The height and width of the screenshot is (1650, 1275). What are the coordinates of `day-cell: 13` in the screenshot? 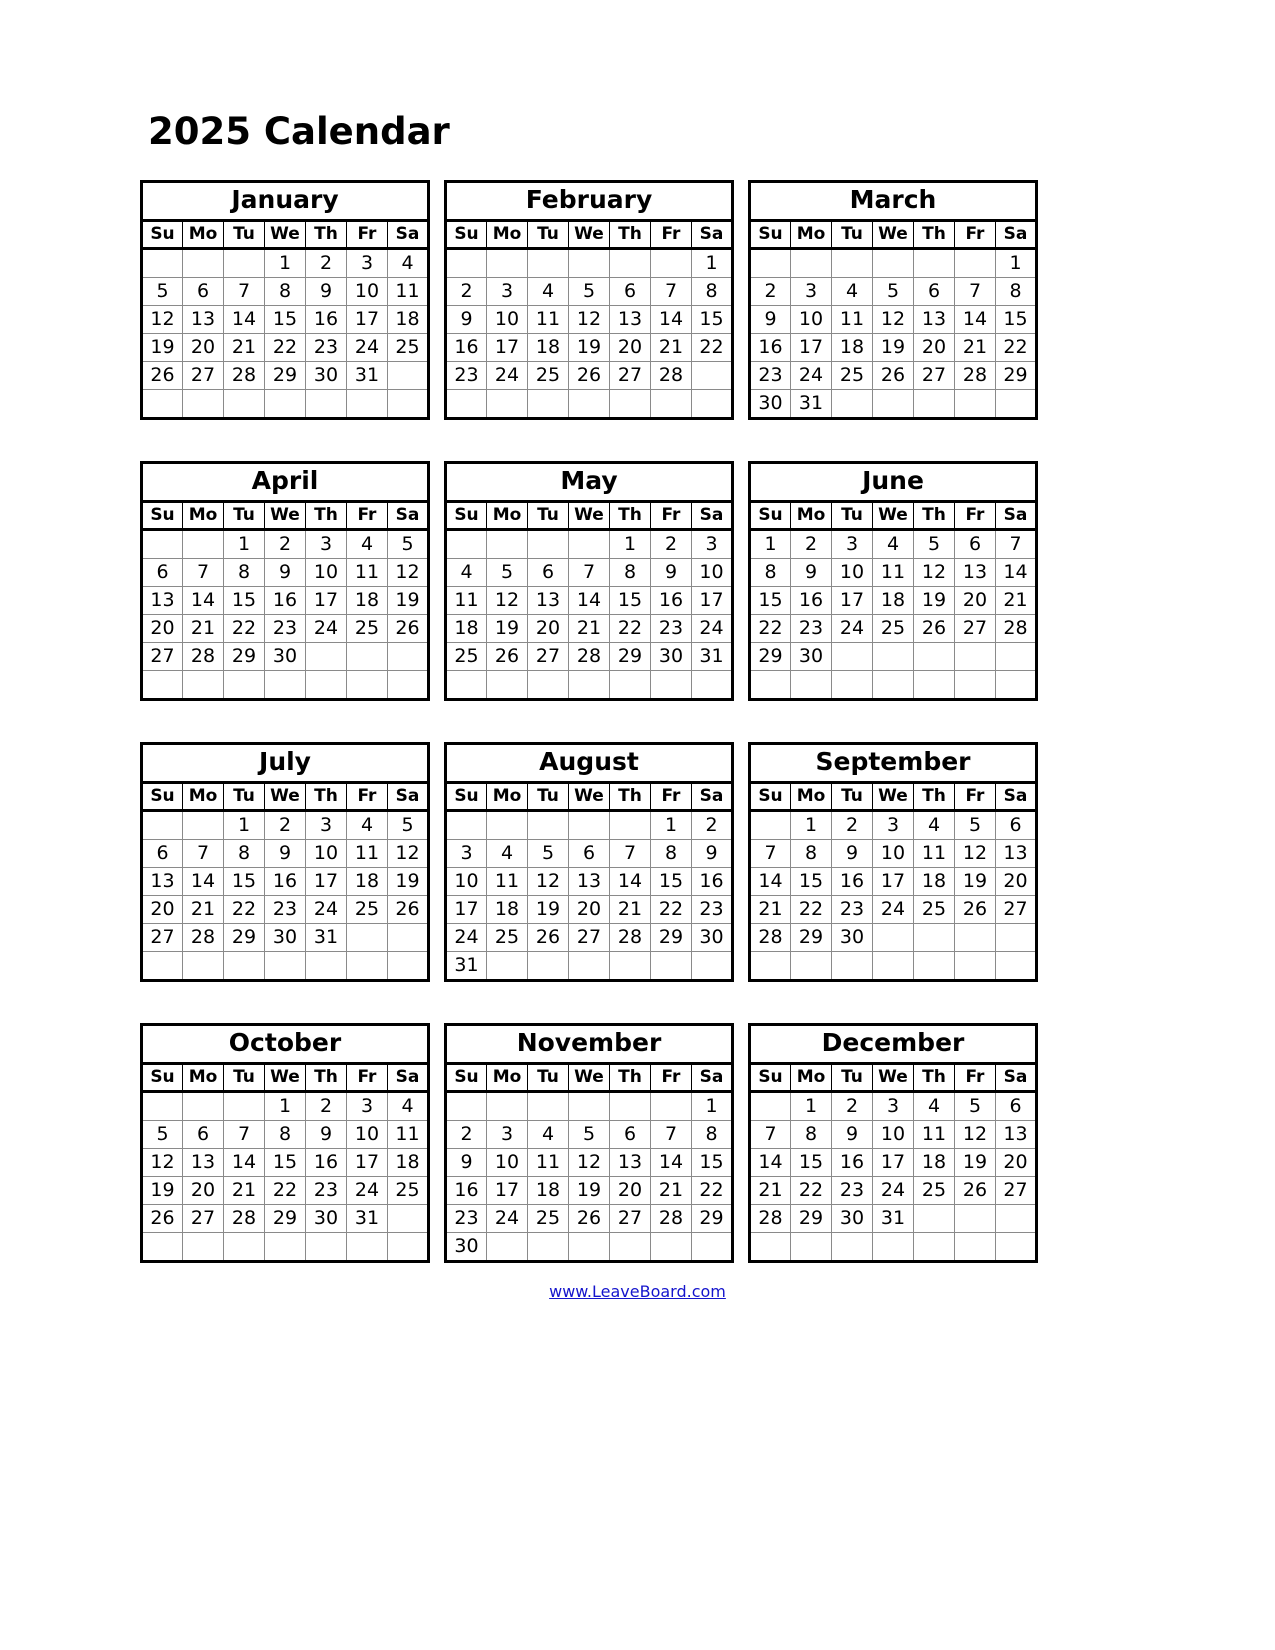 It's located at (630, 319).